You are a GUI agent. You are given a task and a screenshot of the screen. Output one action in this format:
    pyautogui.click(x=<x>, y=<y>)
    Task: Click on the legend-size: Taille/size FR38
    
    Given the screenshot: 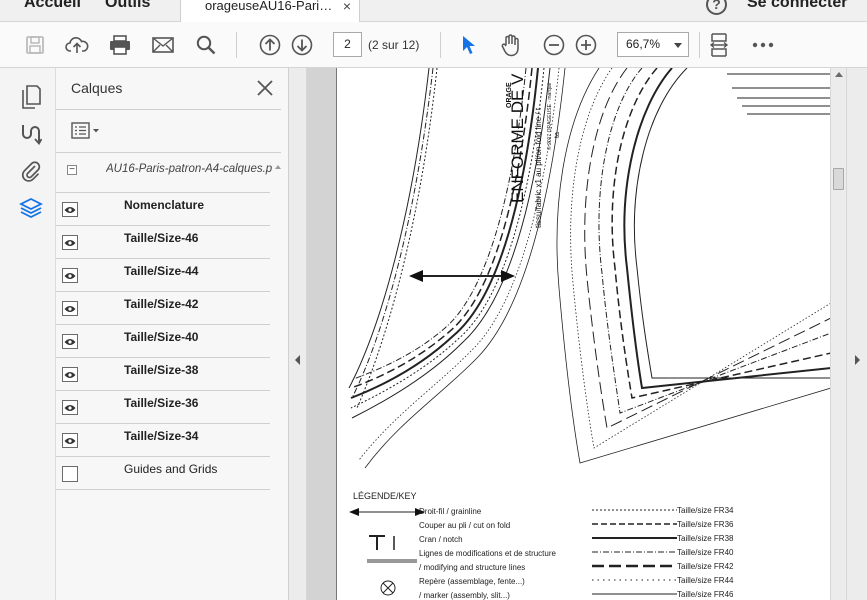 What is the action you would take?
    pyautogui.click(x=705, y=538)
    